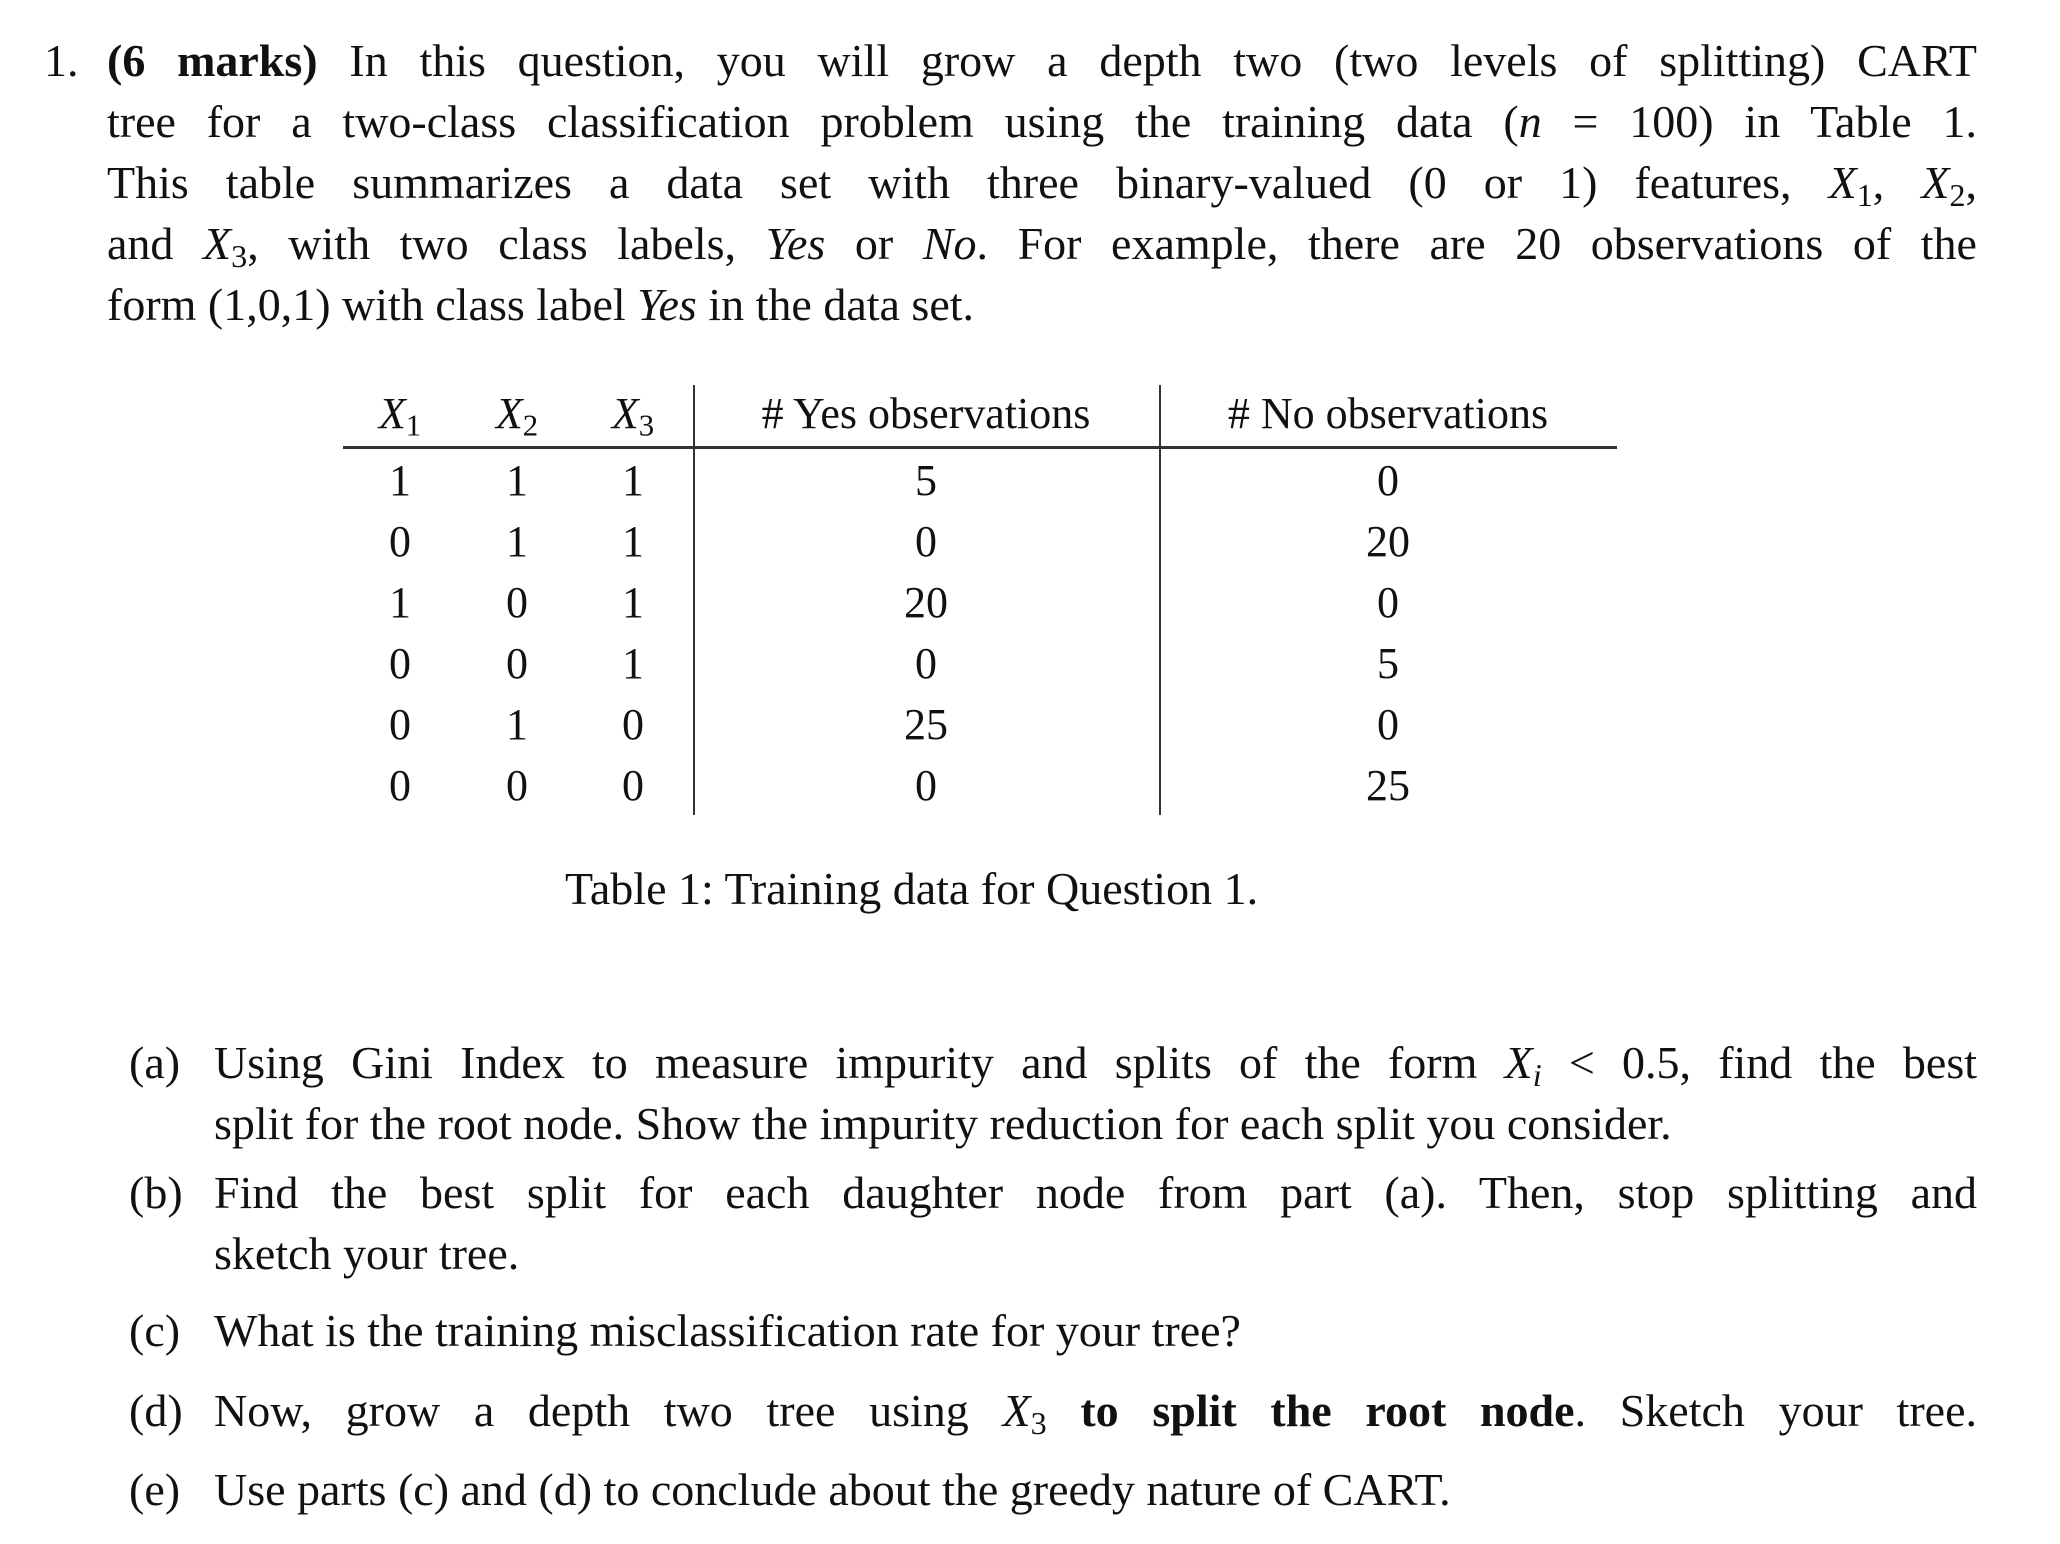 Image resolution: width=2060 pixels, height=1544 pixels. What do you see at coordinates (980, 447) in the screenshot?
I see `header-rule` at bounding box center [980, 447].